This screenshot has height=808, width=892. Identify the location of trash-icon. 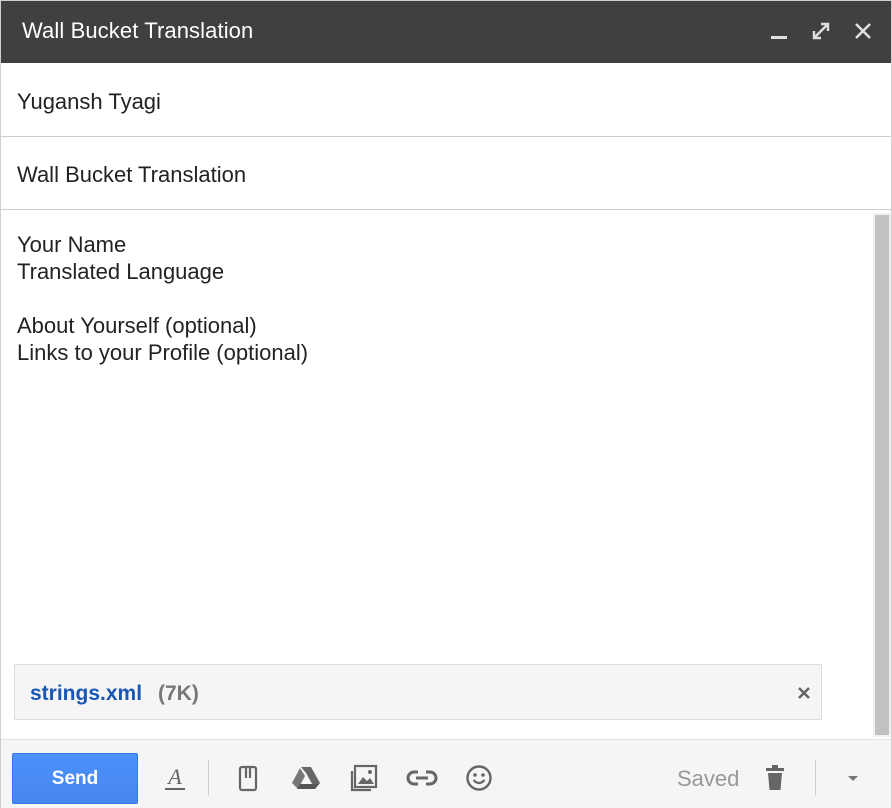
(775, 778).